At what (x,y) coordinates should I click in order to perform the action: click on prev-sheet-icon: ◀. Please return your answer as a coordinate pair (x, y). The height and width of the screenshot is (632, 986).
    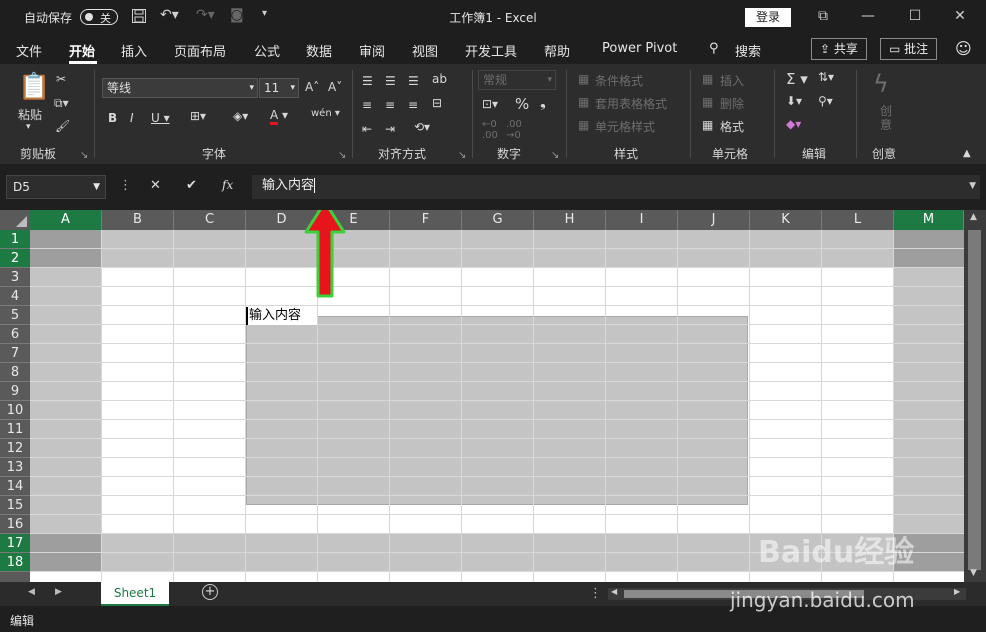
    Looking at the image, I should click on (31, 592).